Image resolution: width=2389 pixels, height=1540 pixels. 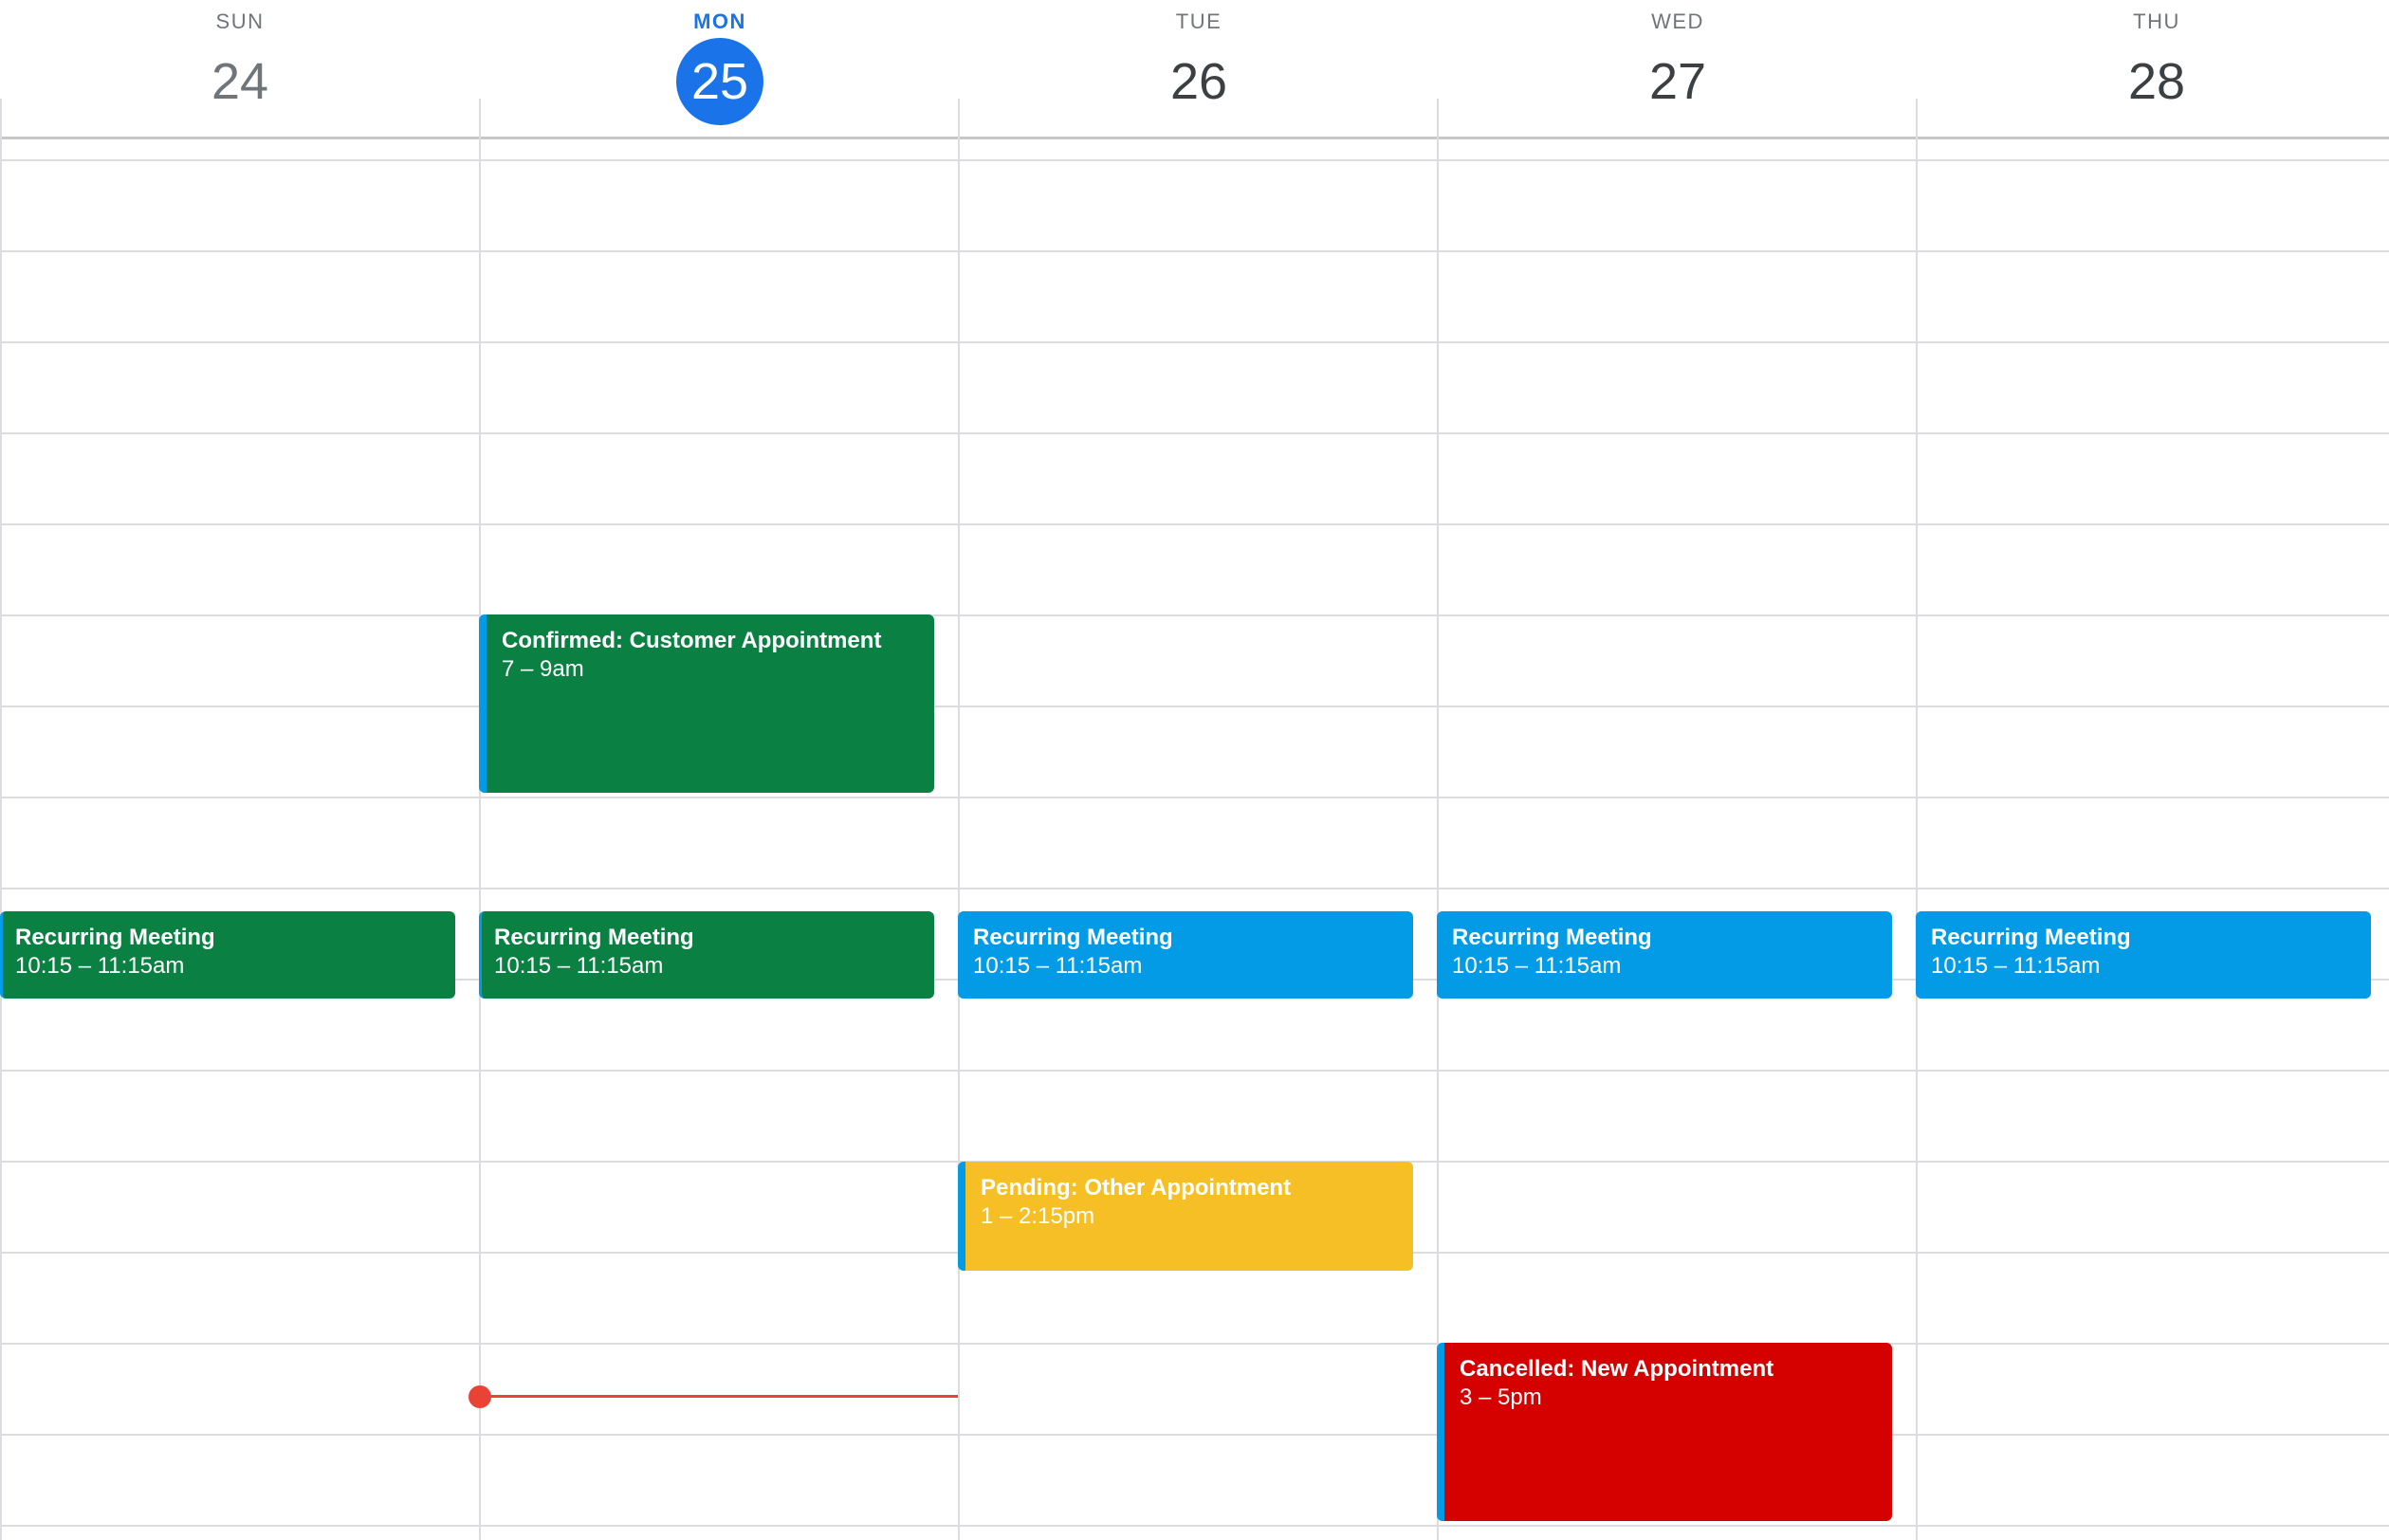 I want to click on event-recurring-meeting-mon: Recurring Meeting 10:15 – 11:15am, so click(x=706, y=955).